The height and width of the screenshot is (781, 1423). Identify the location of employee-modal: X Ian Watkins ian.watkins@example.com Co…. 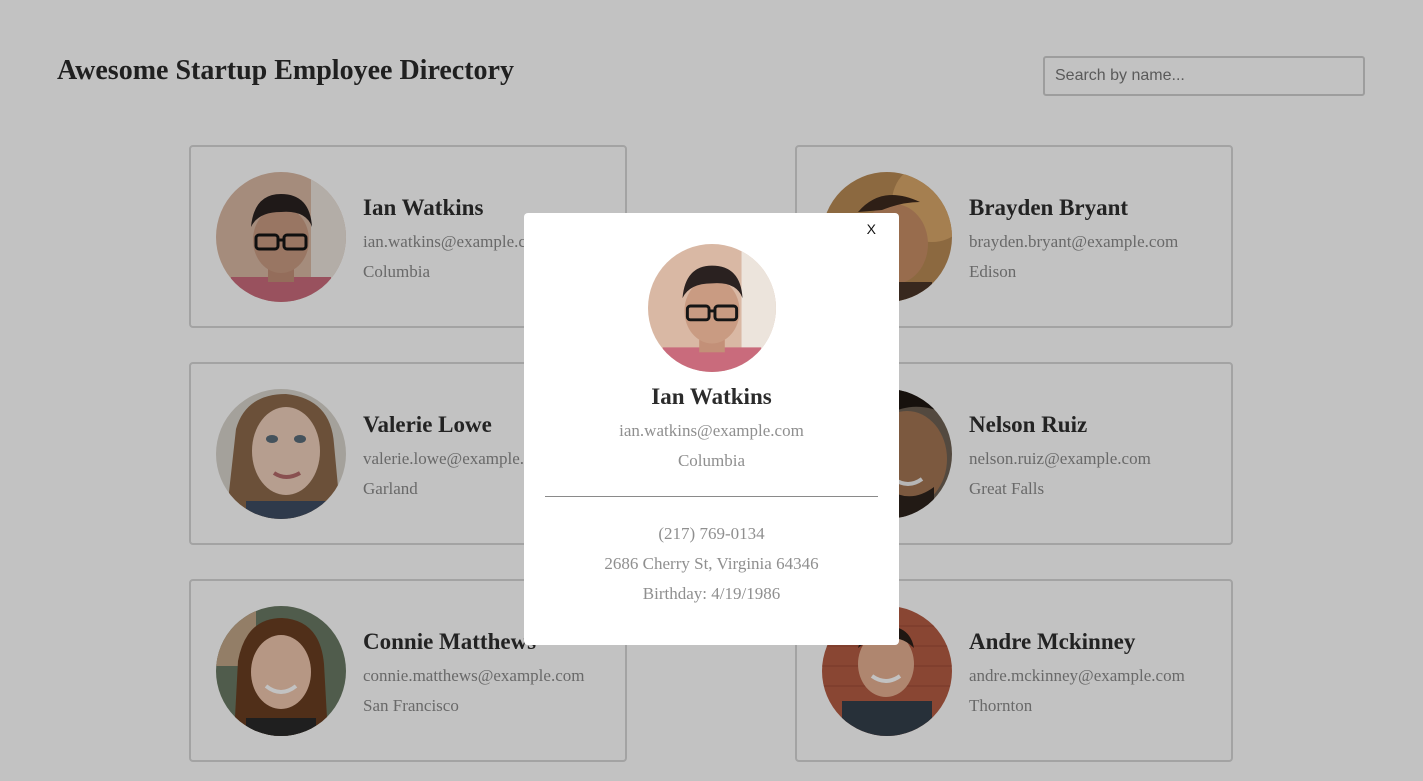
(711, 429).